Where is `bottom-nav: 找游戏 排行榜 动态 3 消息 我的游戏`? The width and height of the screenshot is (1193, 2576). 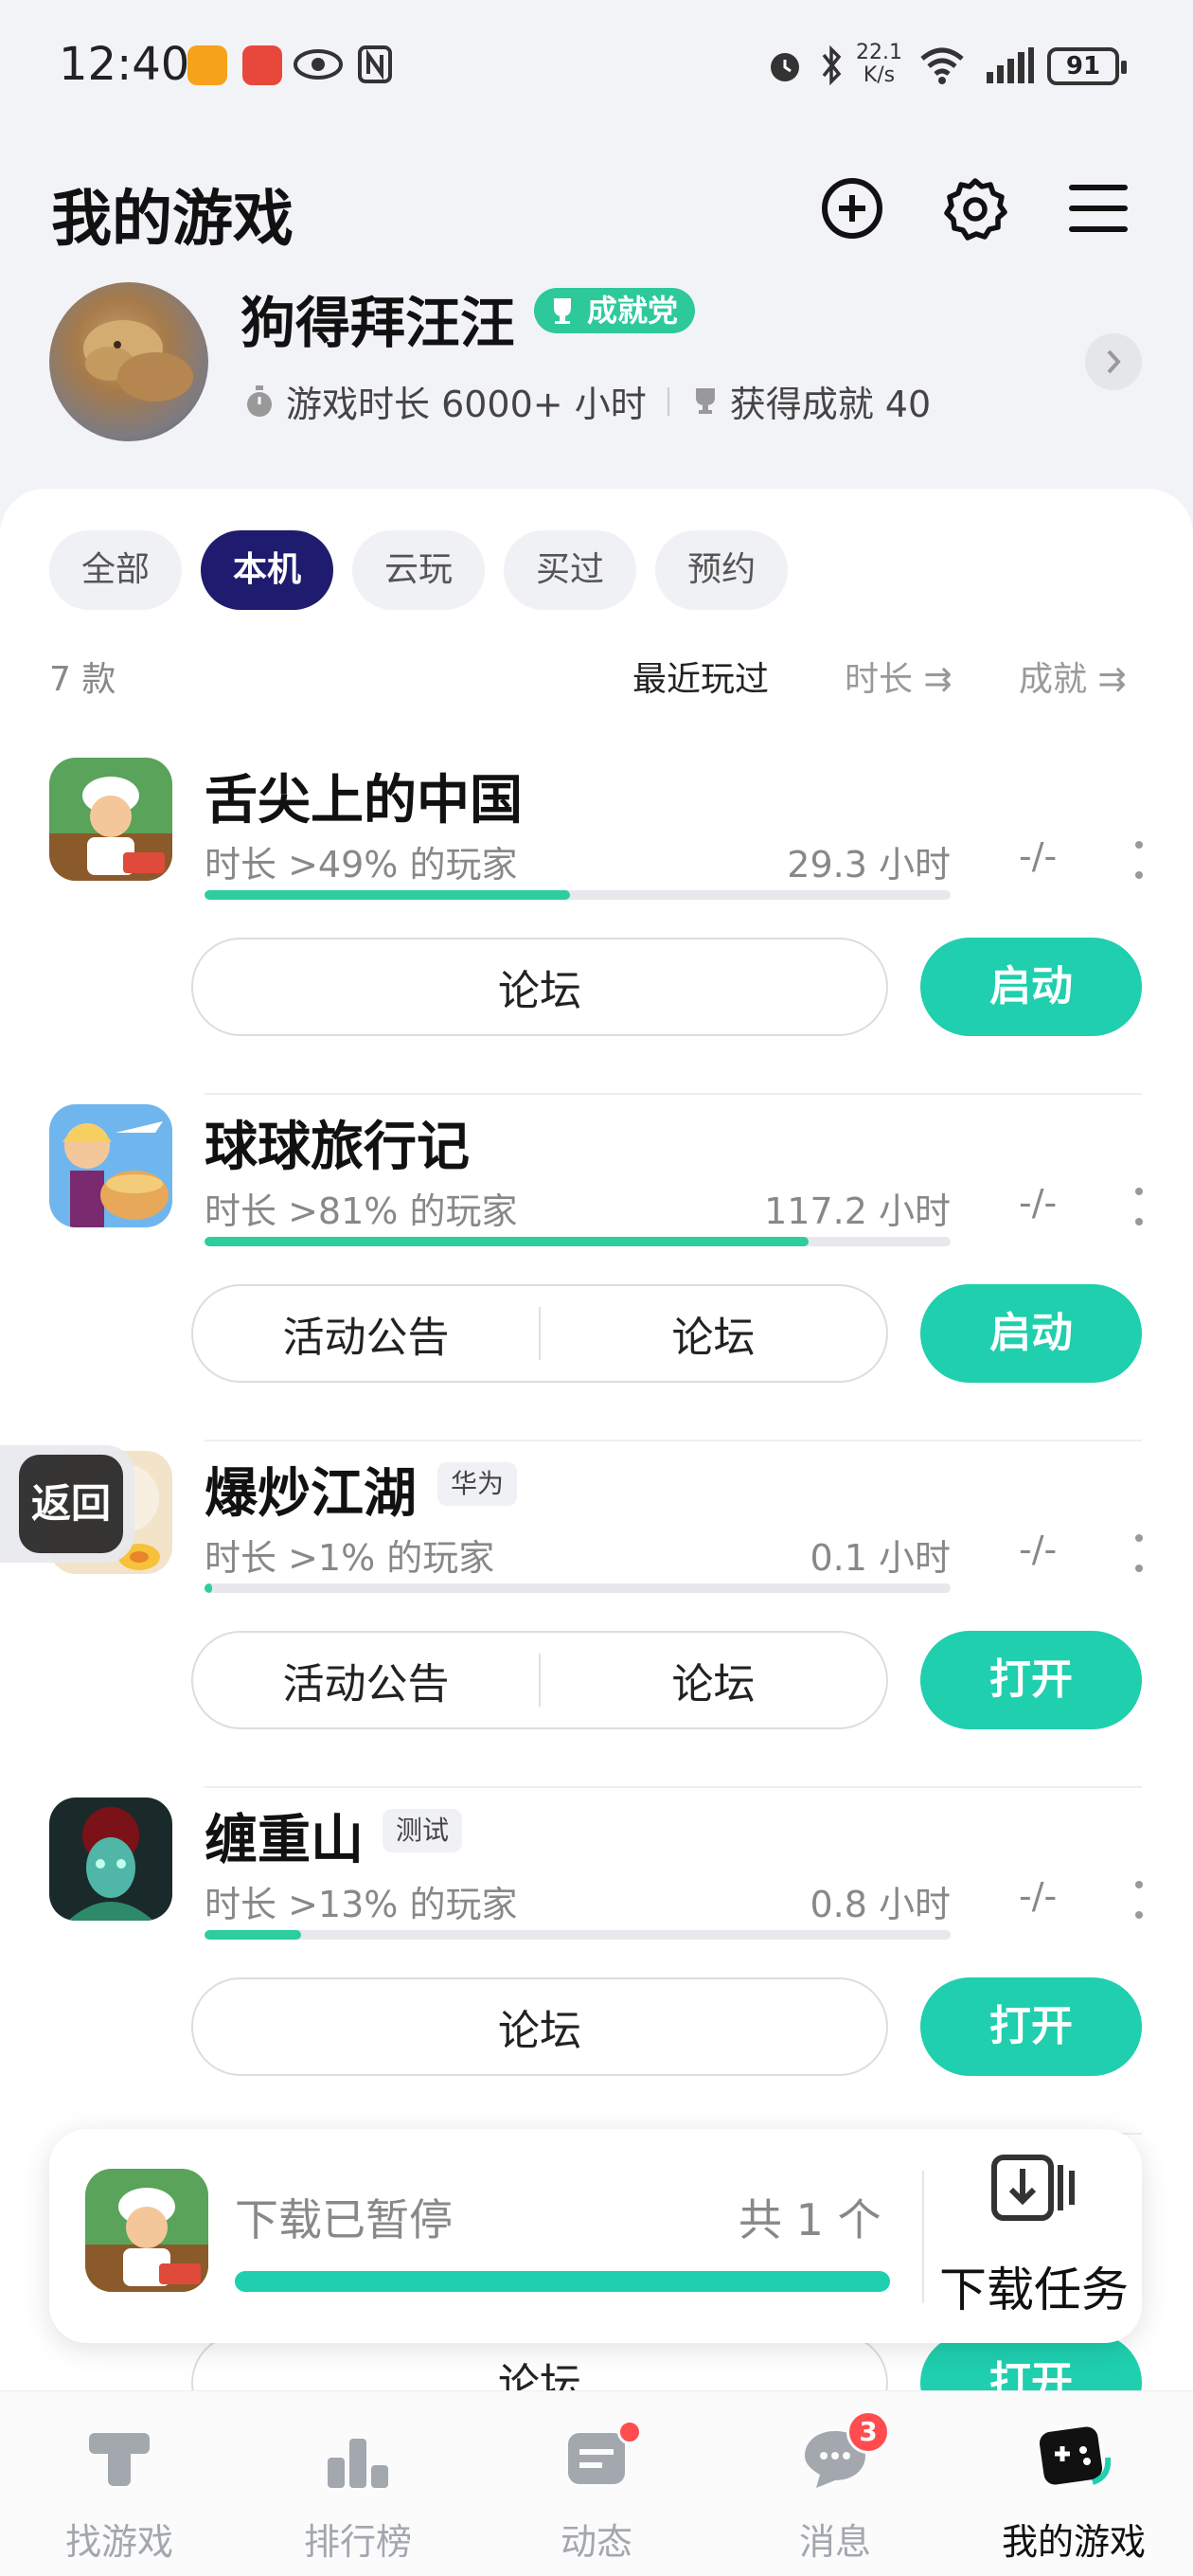
bottom-nav: 找游戏 排行榜 动态 3 消息 我的游戏 is located at coordinates (596, 2483).